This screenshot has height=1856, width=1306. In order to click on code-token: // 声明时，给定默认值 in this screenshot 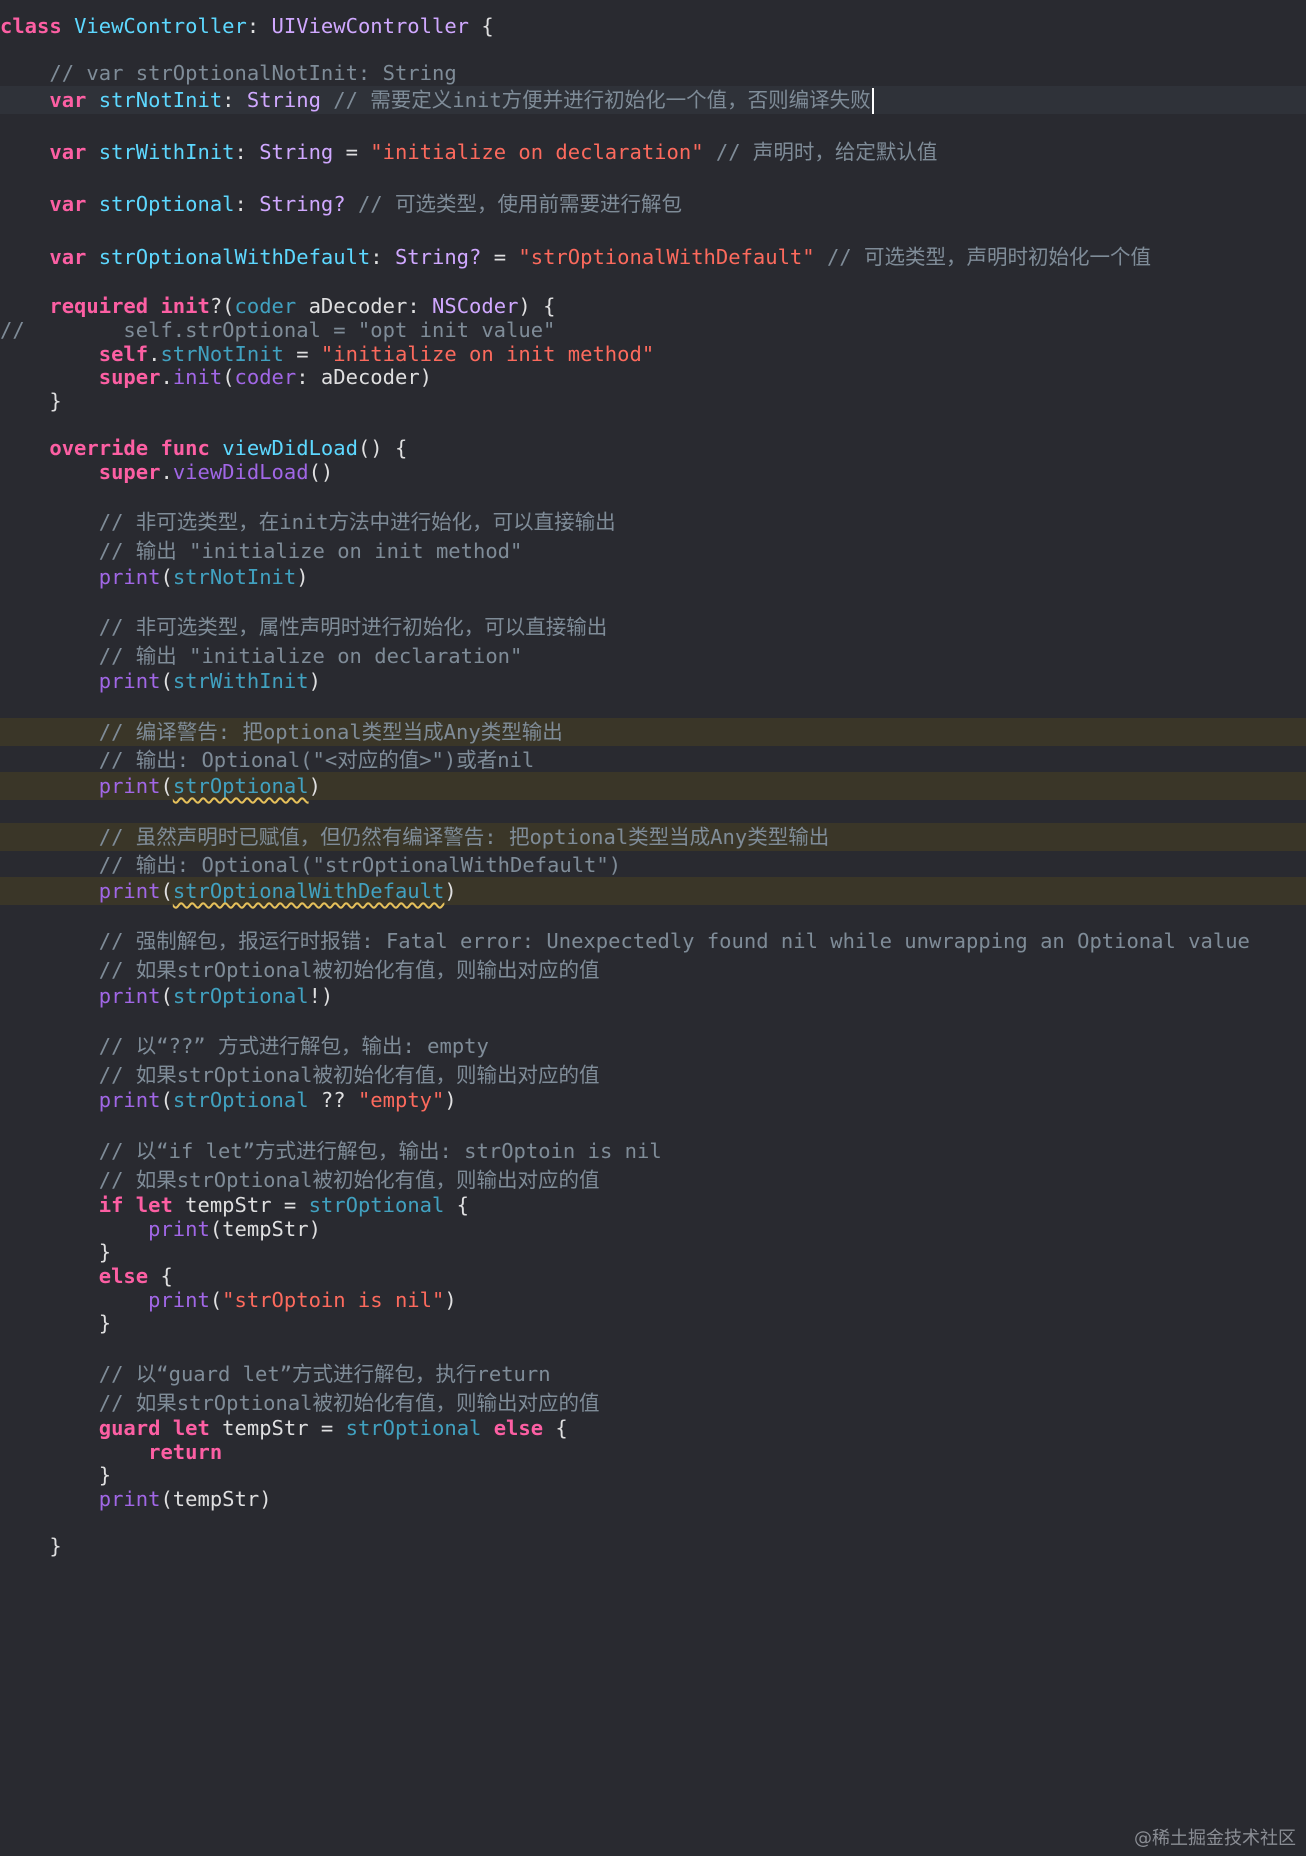, I will do `click(820, 152)`.